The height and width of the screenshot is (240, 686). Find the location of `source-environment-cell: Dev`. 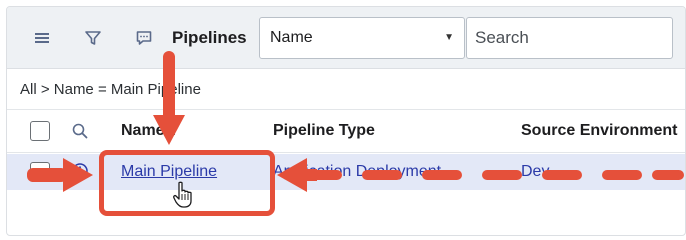

source-environment-cell: Dev is located at coordinates (535, 171).